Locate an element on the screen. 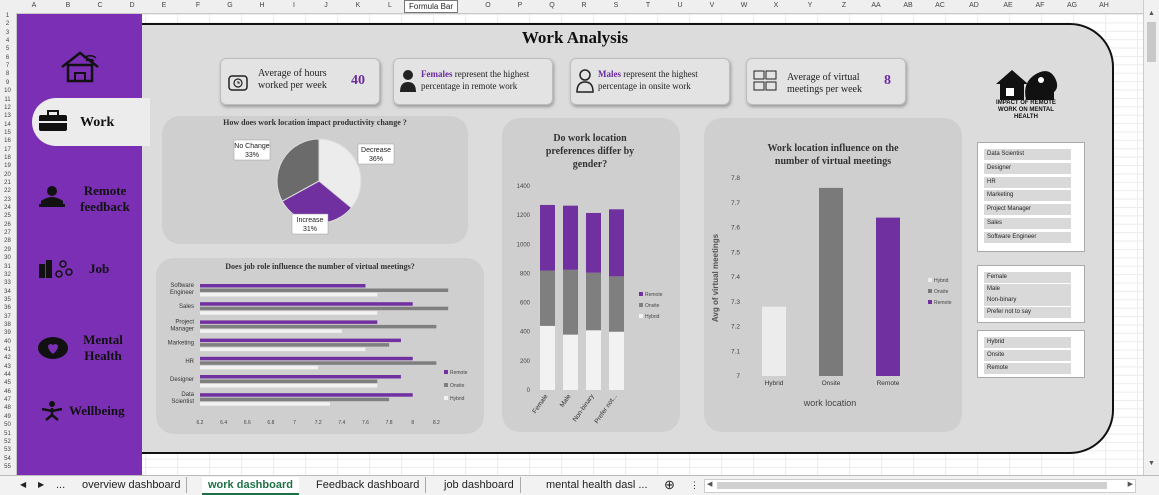 This screenshot has height=495, width=1159. row-header: 21 is located at coordinates (7, 183).